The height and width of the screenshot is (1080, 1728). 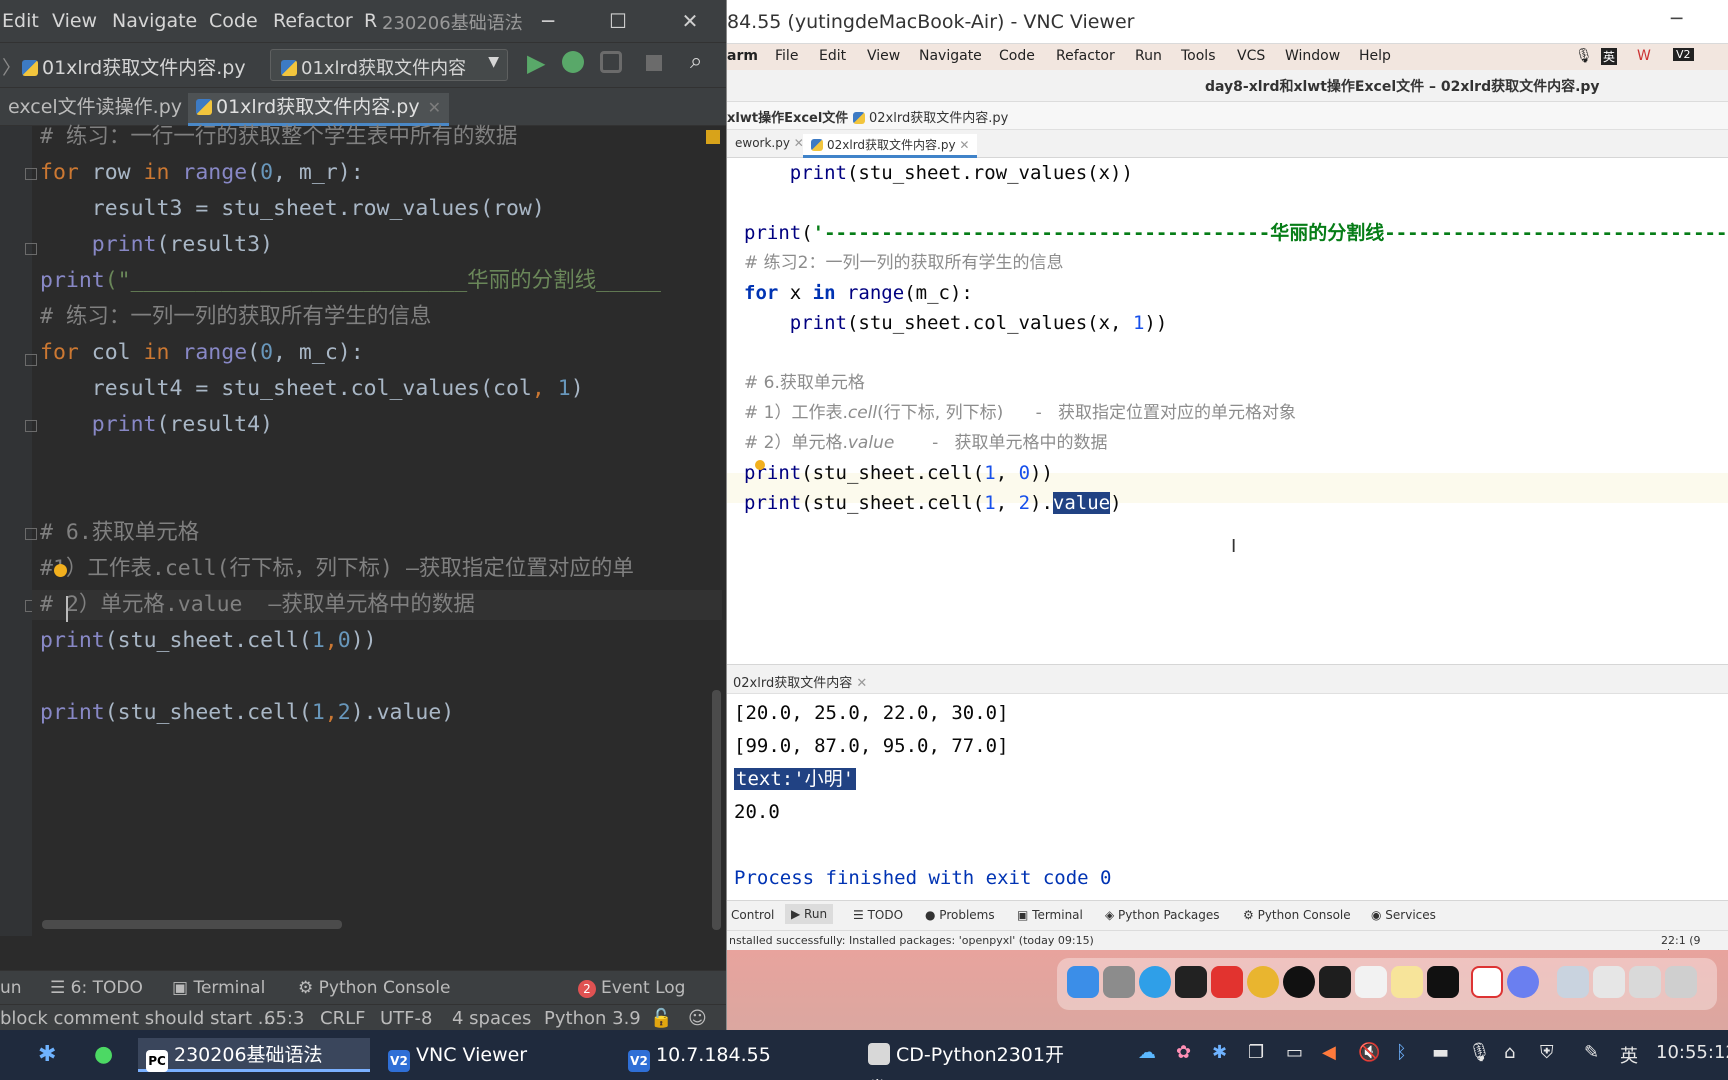 I want to click on trash-icon, so click(x=1681, y=982).